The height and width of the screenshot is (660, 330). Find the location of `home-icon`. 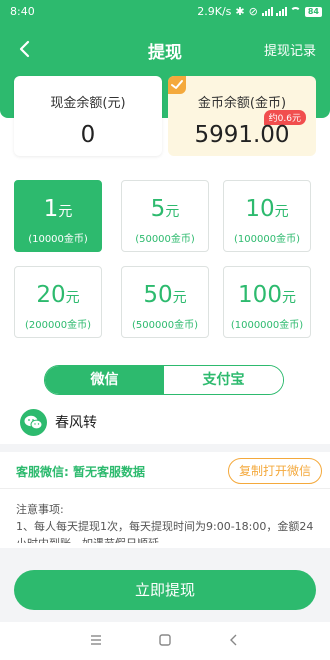

home-icon is located at coordinates (165, 640).